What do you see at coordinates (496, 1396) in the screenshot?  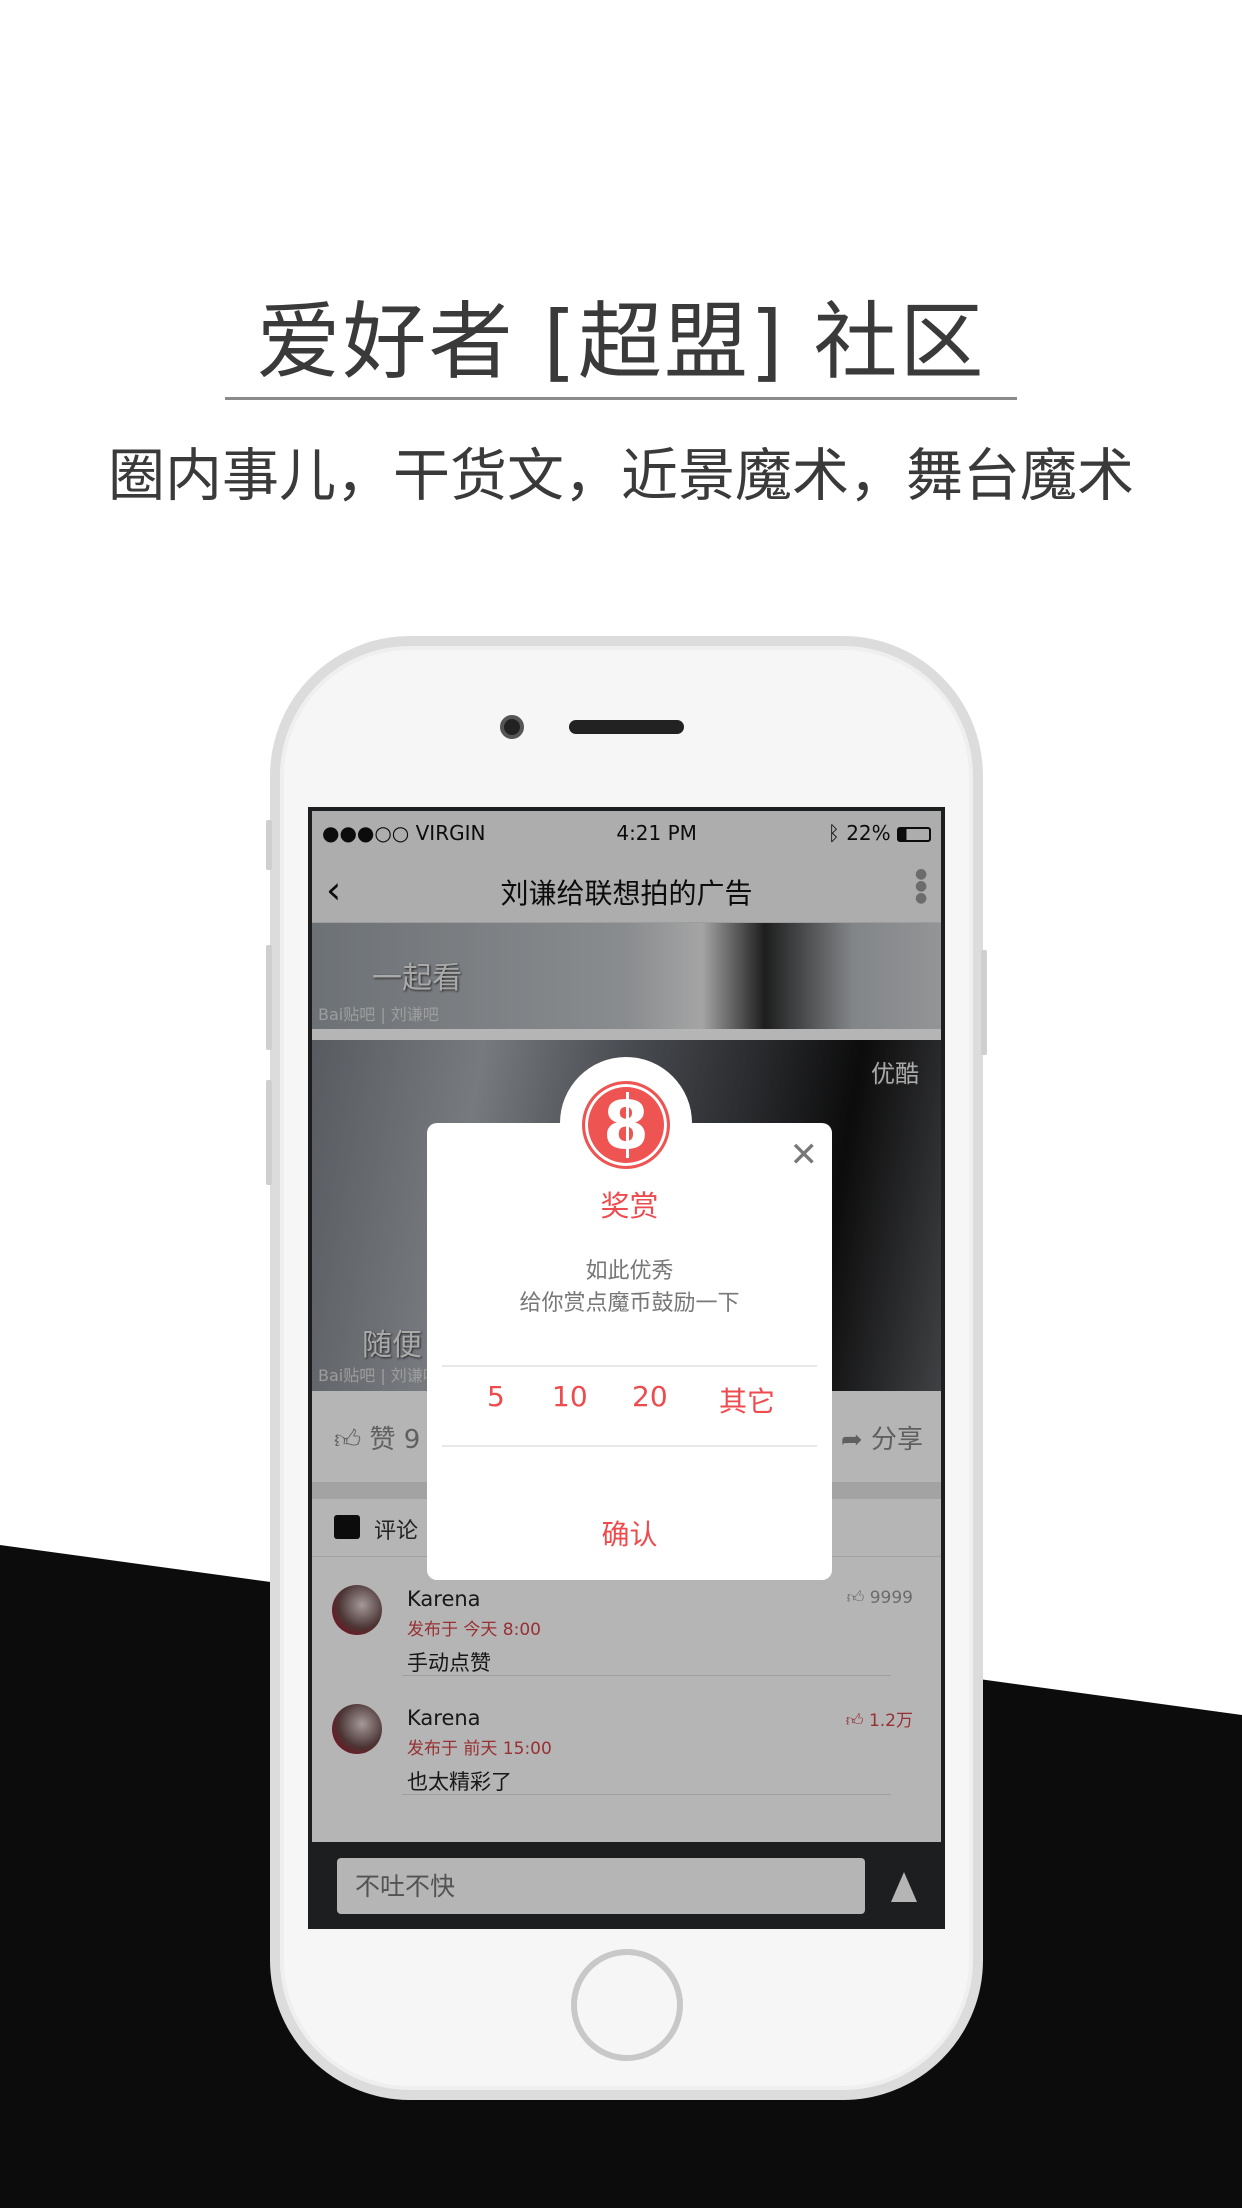 I see `amount-option-5: 5` at bounding box center [496, 1396].